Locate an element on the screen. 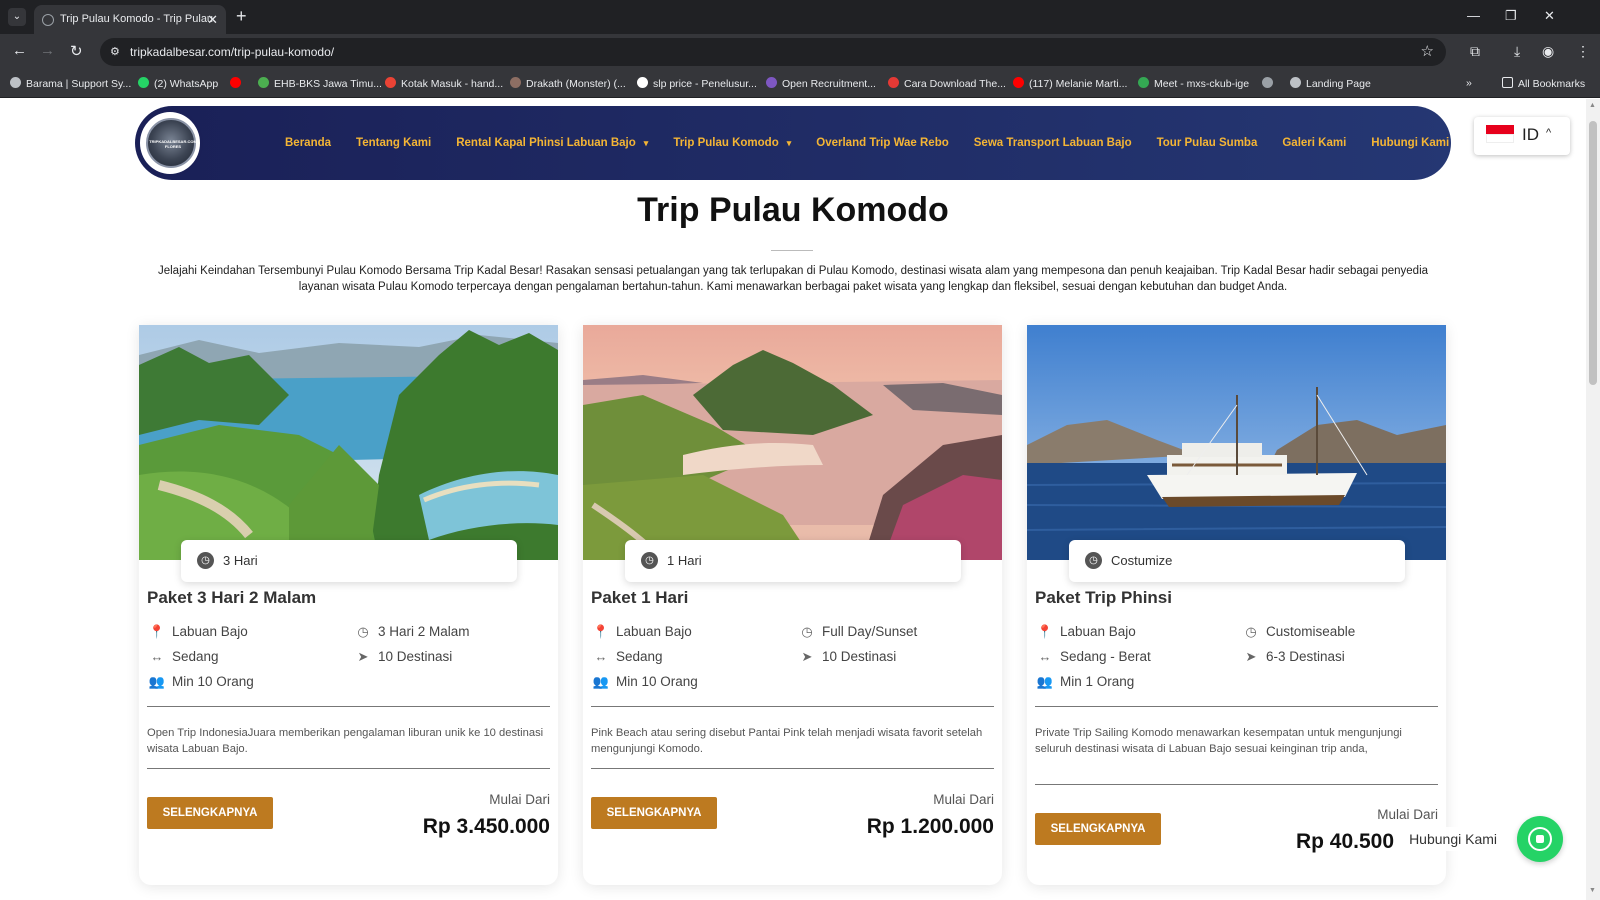 The image size is (1600, 900). nav-item-rental-kapal-phinsi-labuan-bajo: Rental Kapal Phinsi Labuan Bajo ▾ is located at coordinates (552, 143).